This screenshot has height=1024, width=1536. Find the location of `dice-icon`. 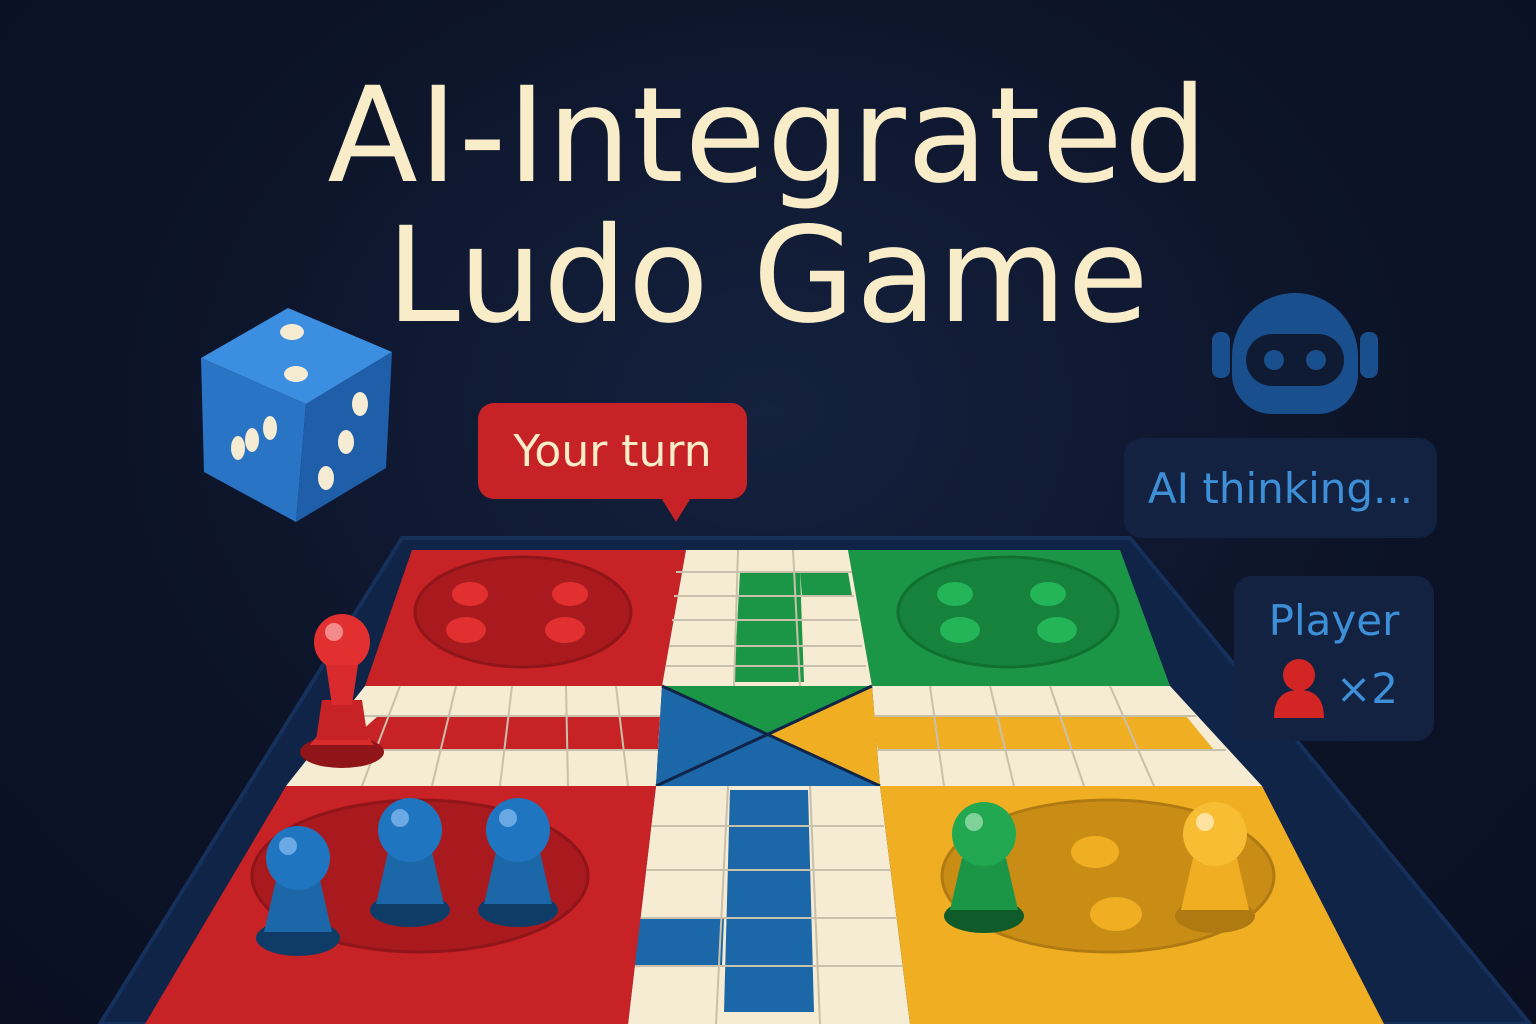

dice-icon is located at coordinates (296, 415).